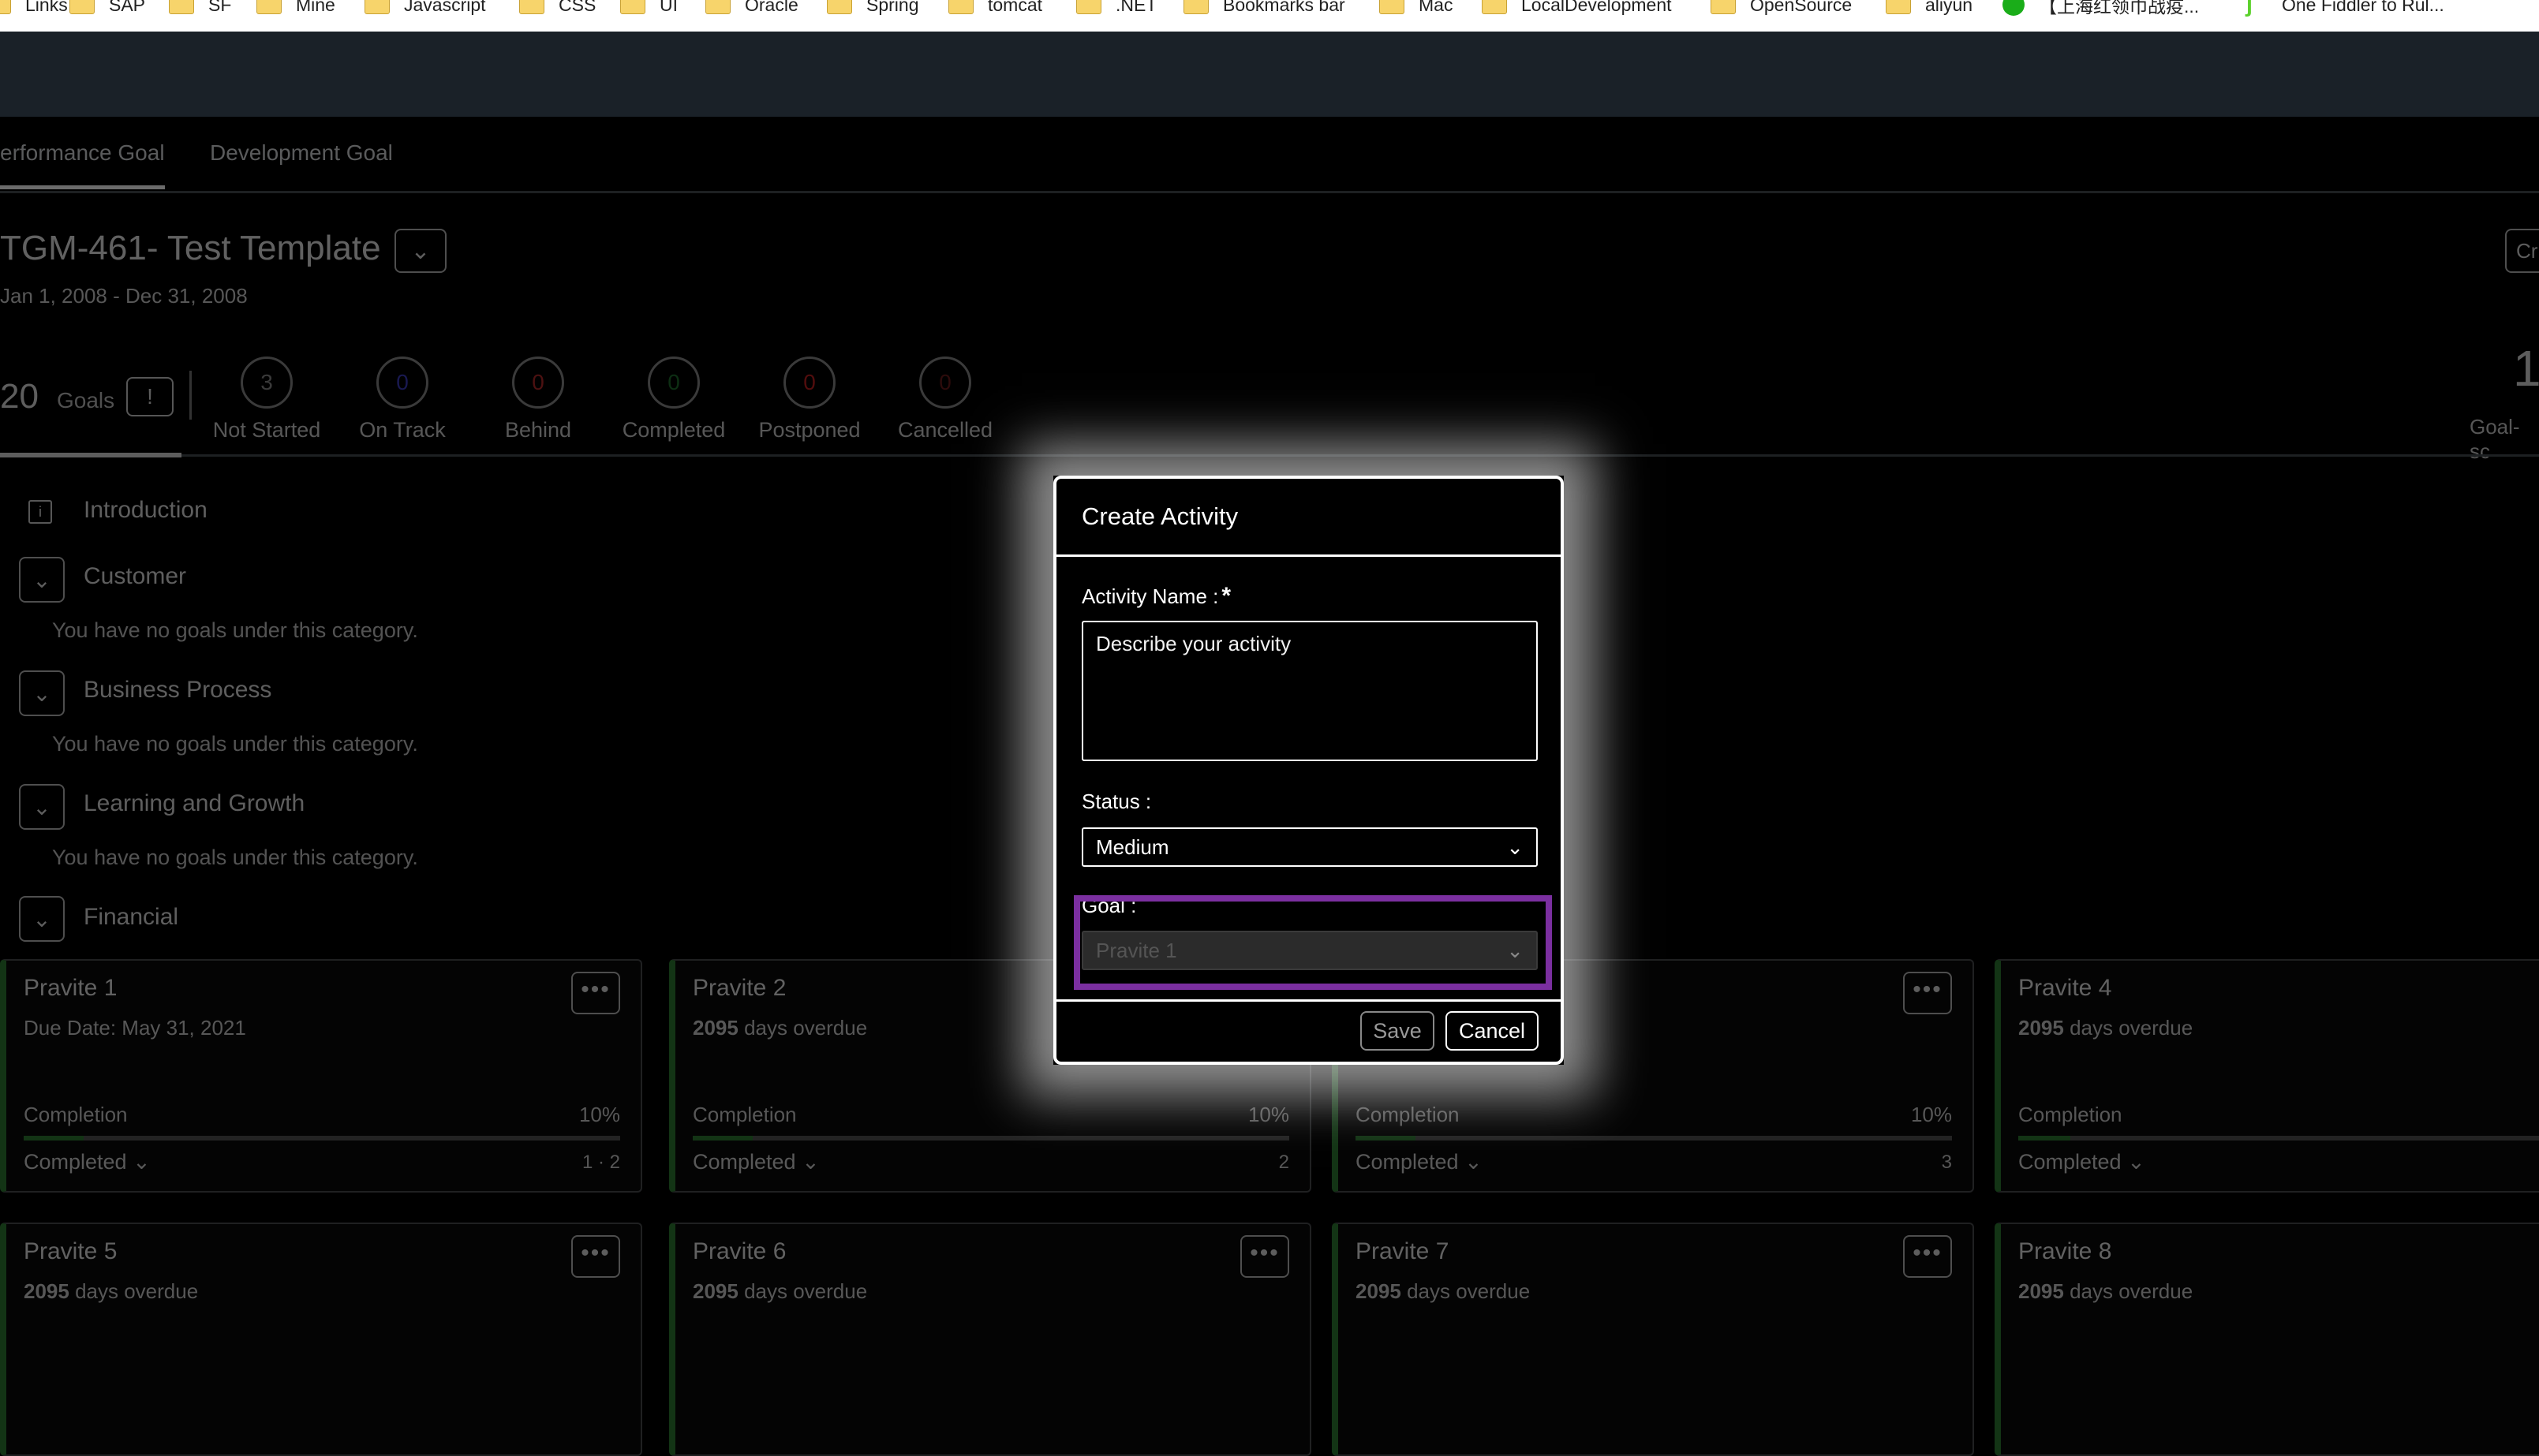  I want to click on wechat-icon, so click(2014, 8).